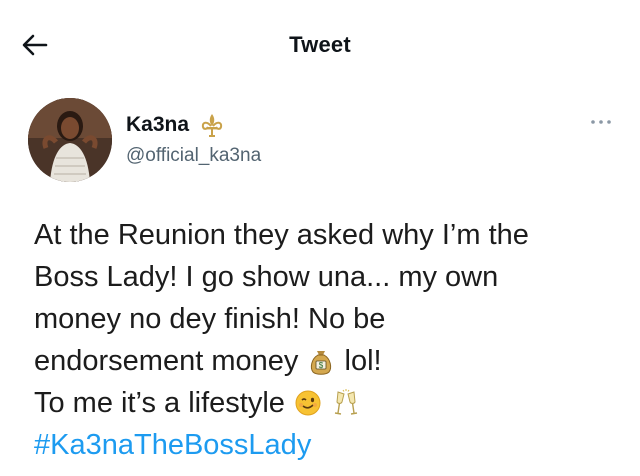 Image resolution: width=640 pixels, height=476 pixels. What do you see at coordinates (166, 361) in the screenshot?
I see `tweet-line-text: endorsement money` at bounding box center [166, 361].